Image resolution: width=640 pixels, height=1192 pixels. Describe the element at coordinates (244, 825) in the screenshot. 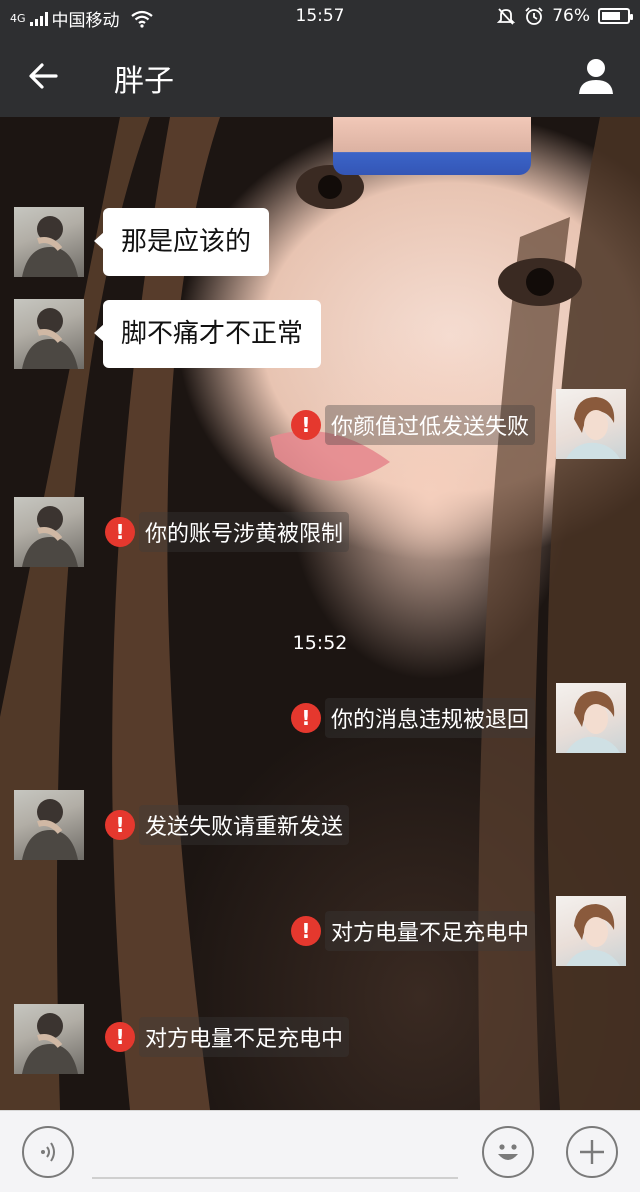

I see `message-text: 发送失败请重新发送` at that location.